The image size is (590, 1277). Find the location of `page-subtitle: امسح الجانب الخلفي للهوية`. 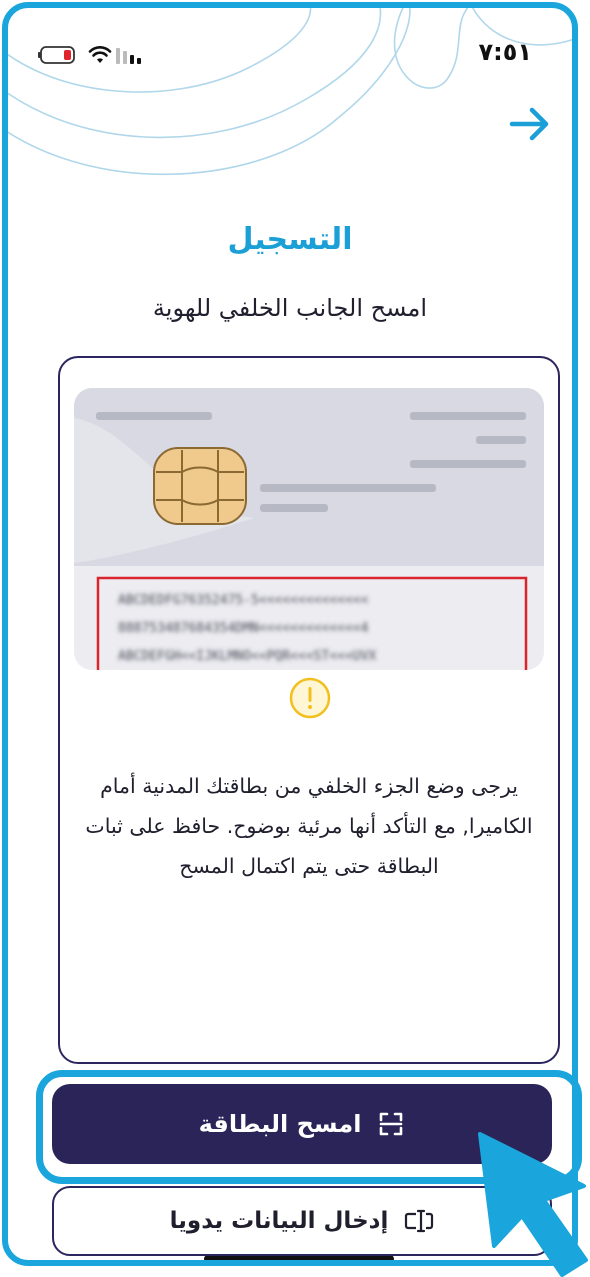

page-subtitle: امسح الجانب الخلفي للهوية is located at coordinates (290, 308).